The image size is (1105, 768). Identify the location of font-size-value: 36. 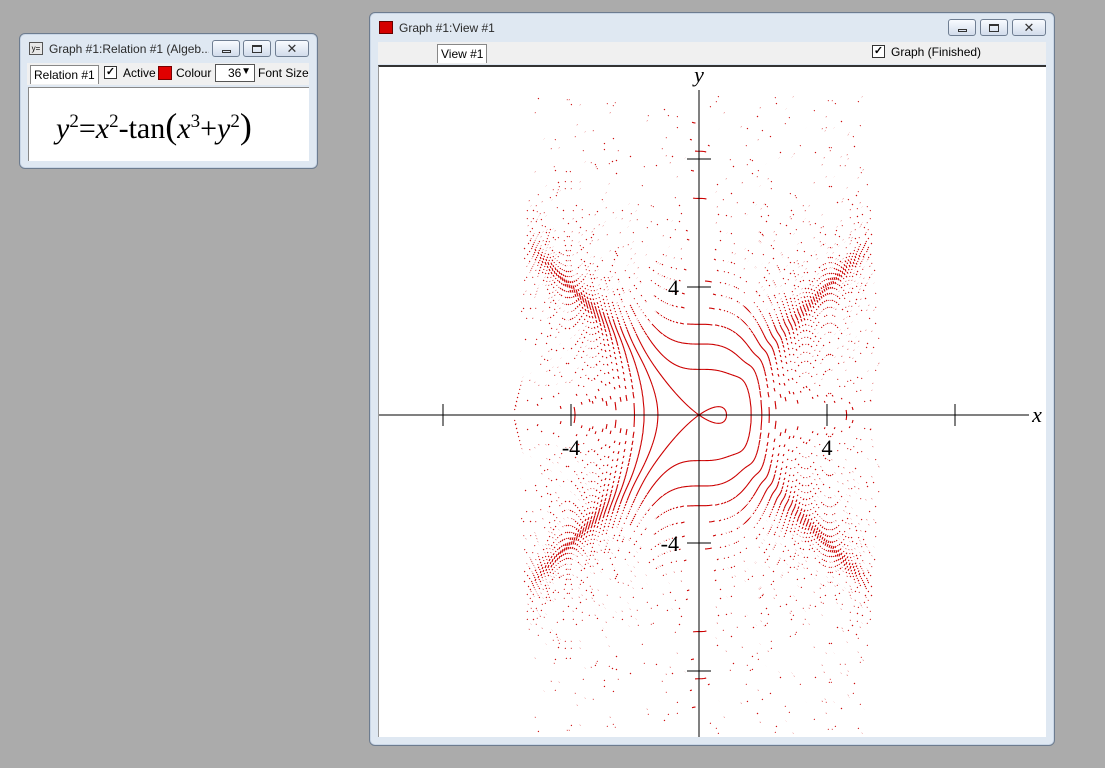
(235, 73).